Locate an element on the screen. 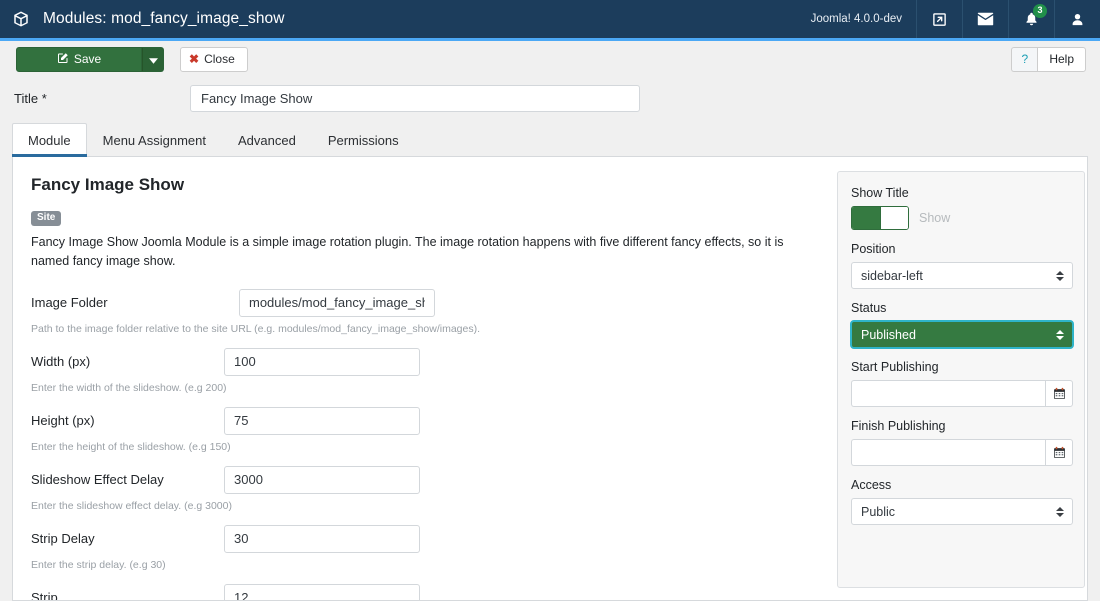 This screenshot has width=1100, height=601. strip-delay-input is located at coordinates (322, 538).